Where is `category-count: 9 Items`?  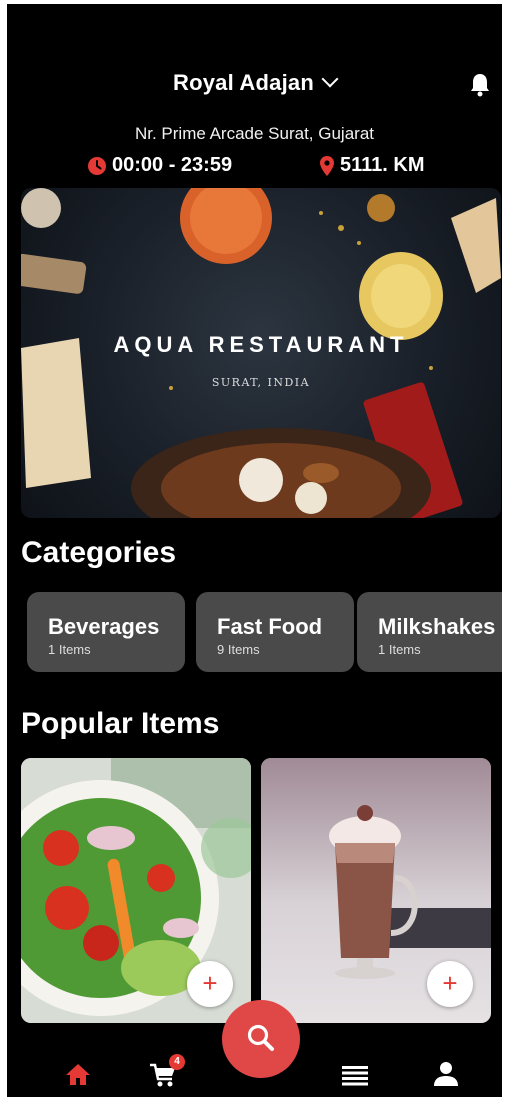 category-count: 9 Items is located at coordinates (238, 649).